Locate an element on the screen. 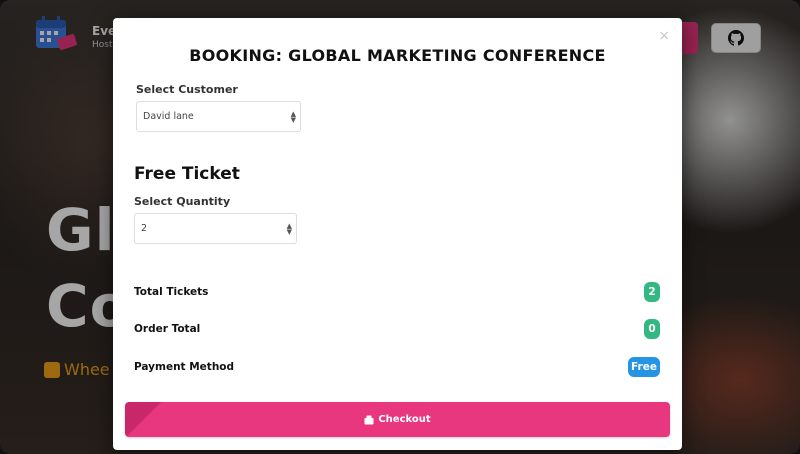  total-tickets-label: Total Tickets is located at coordinates (171, 292).